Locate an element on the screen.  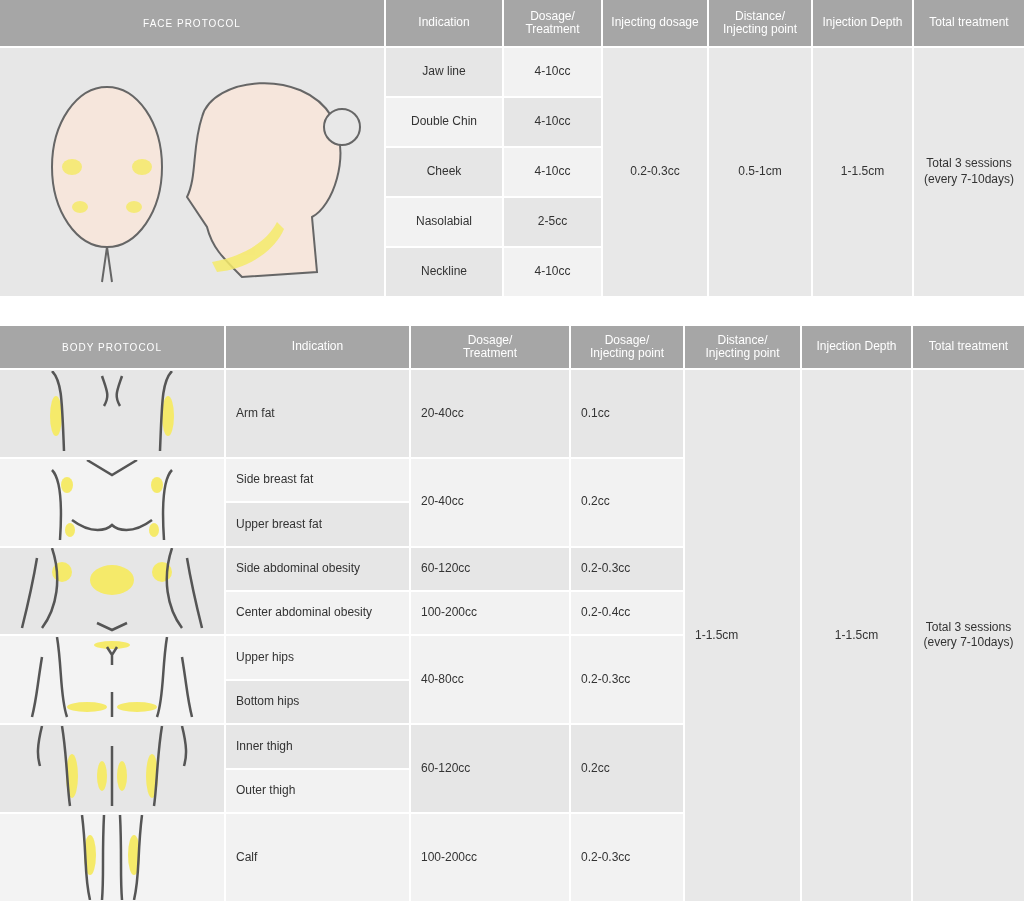
table-cell: Double Chin is located at coordinates (444, 122).